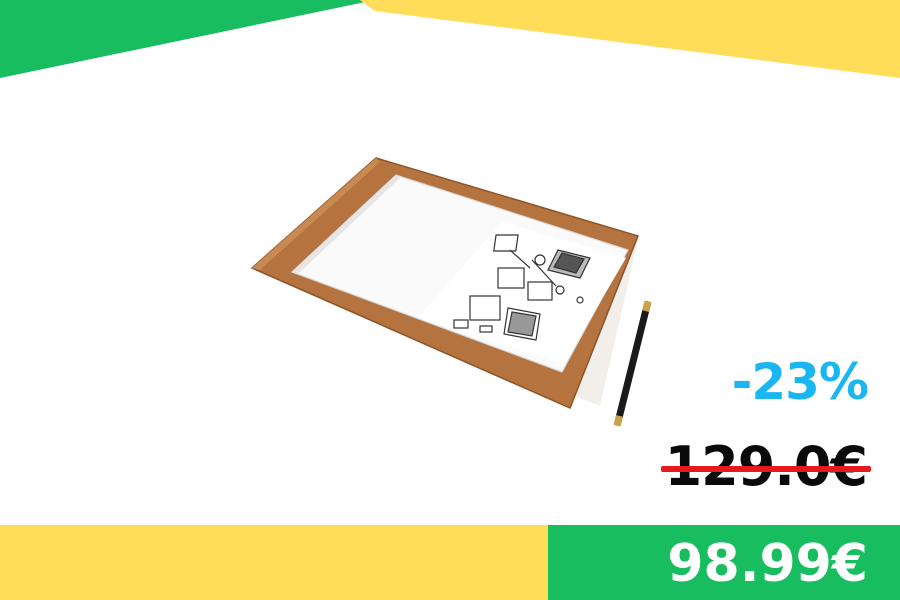 The image size is (900, 600). Describe the element at coordinates (187, 39) in the screenshot. I see `top-green-band` at that location.